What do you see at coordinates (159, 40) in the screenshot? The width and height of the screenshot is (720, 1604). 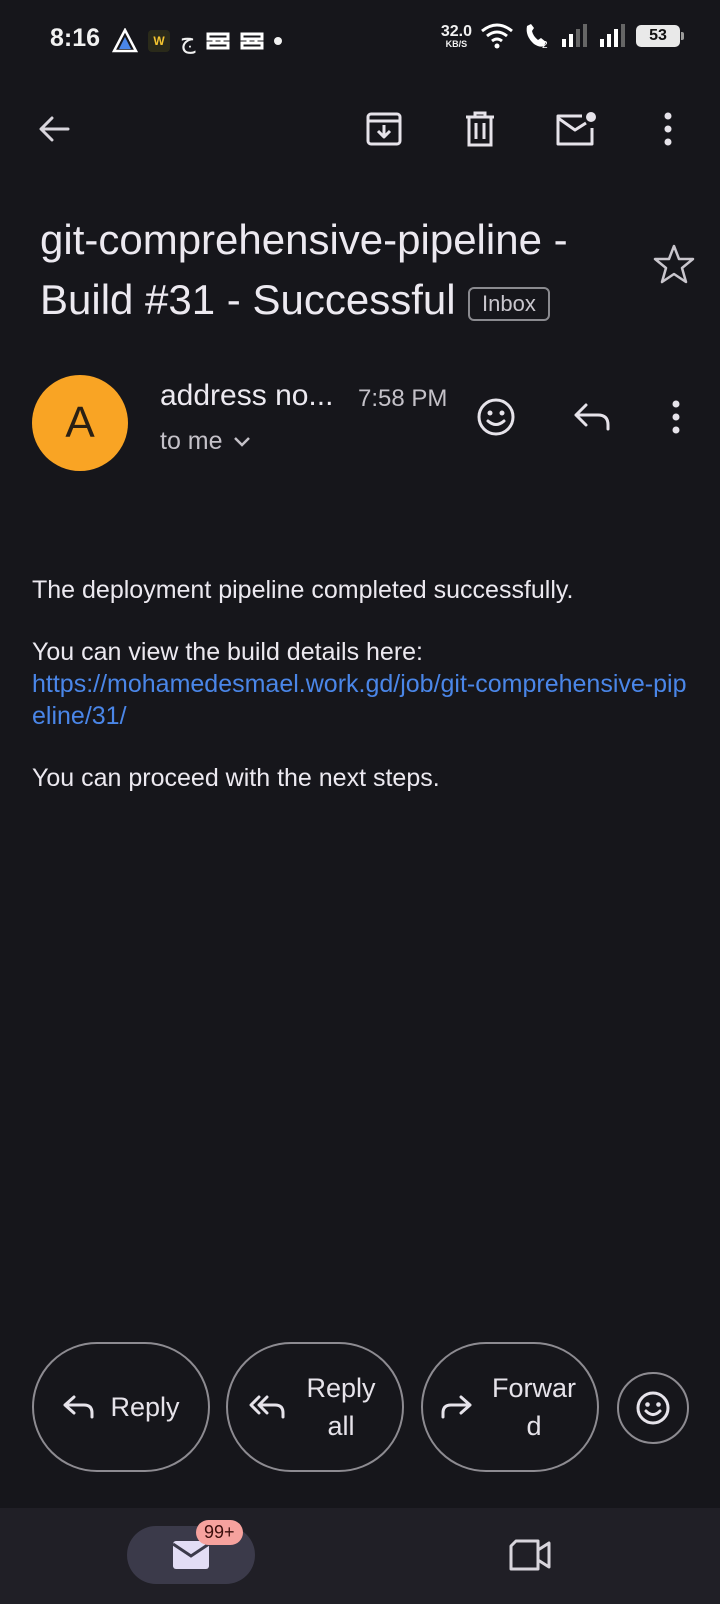 I see `w-app-icon: W` at bounding box center [159, 40].